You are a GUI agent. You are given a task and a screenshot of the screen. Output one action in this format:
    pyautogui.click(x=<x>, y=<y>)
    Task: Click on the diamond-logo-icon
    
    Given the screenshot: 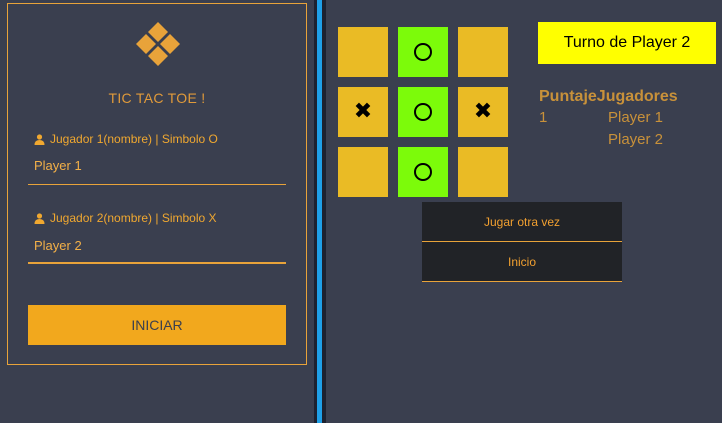 What is the action you would take?
    pyautogui.click(x=158, y=44)
    